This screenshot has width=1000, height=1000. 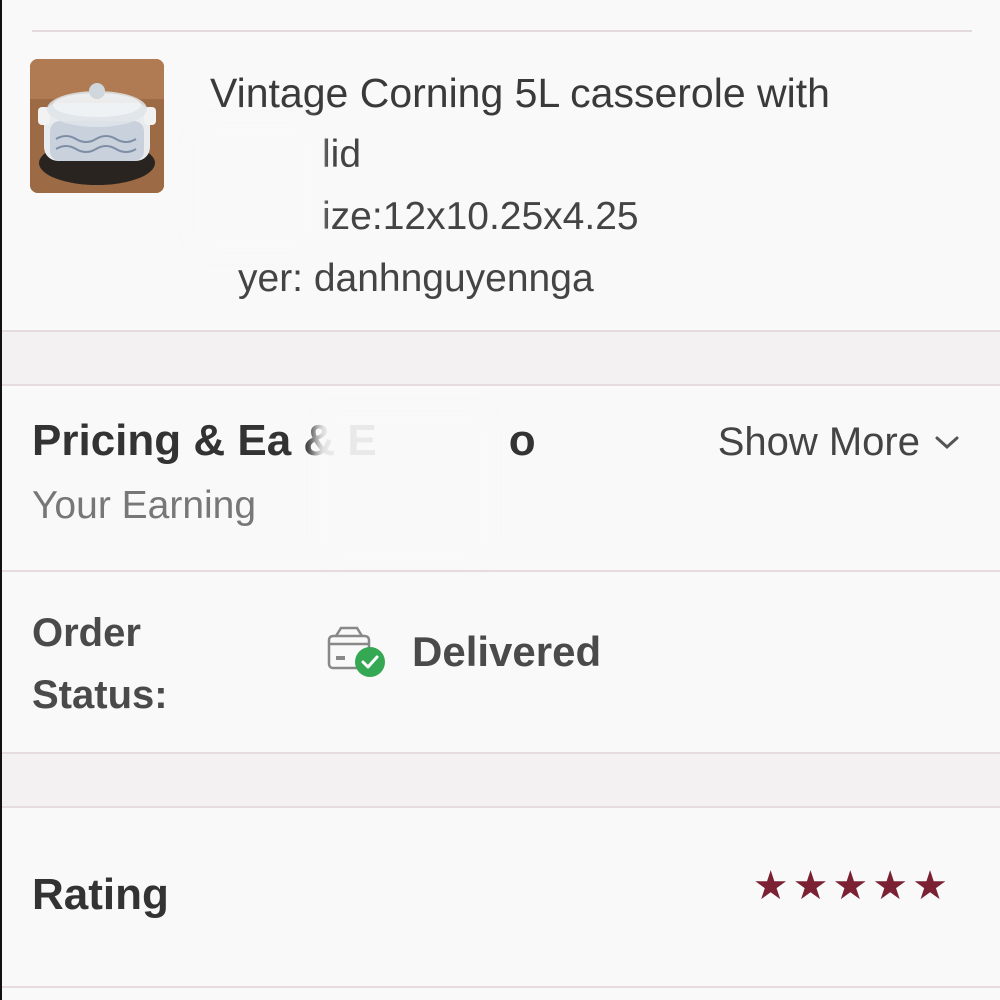 I want to click on order-status: Delivered, so click(x=463, y=652).